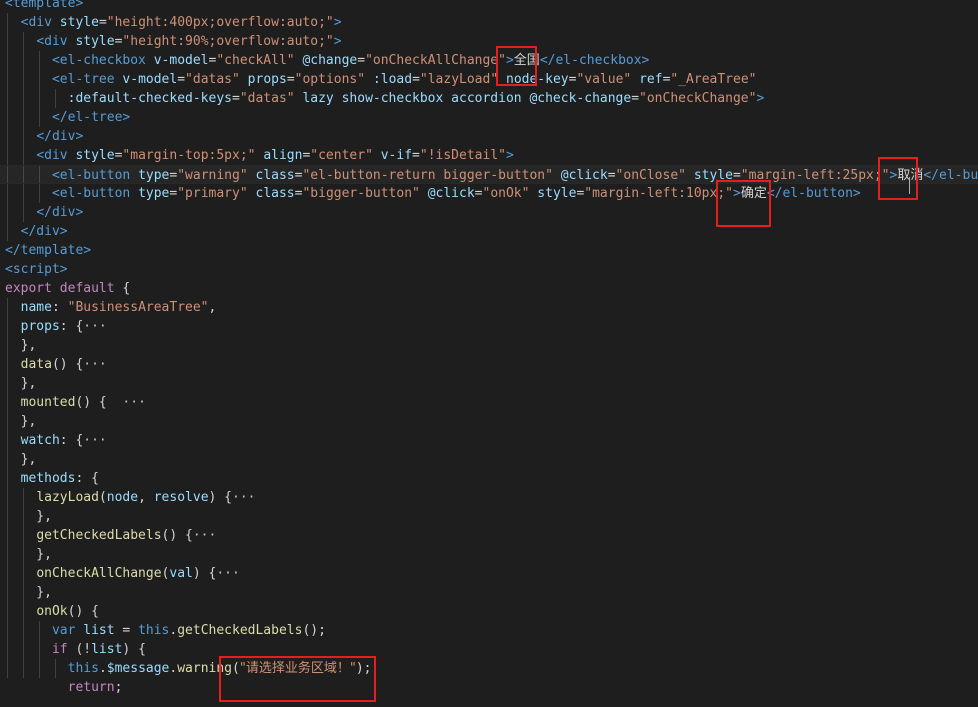  I want to click on code-line: onCheckAllChange(val) {···, so click(489, 573).